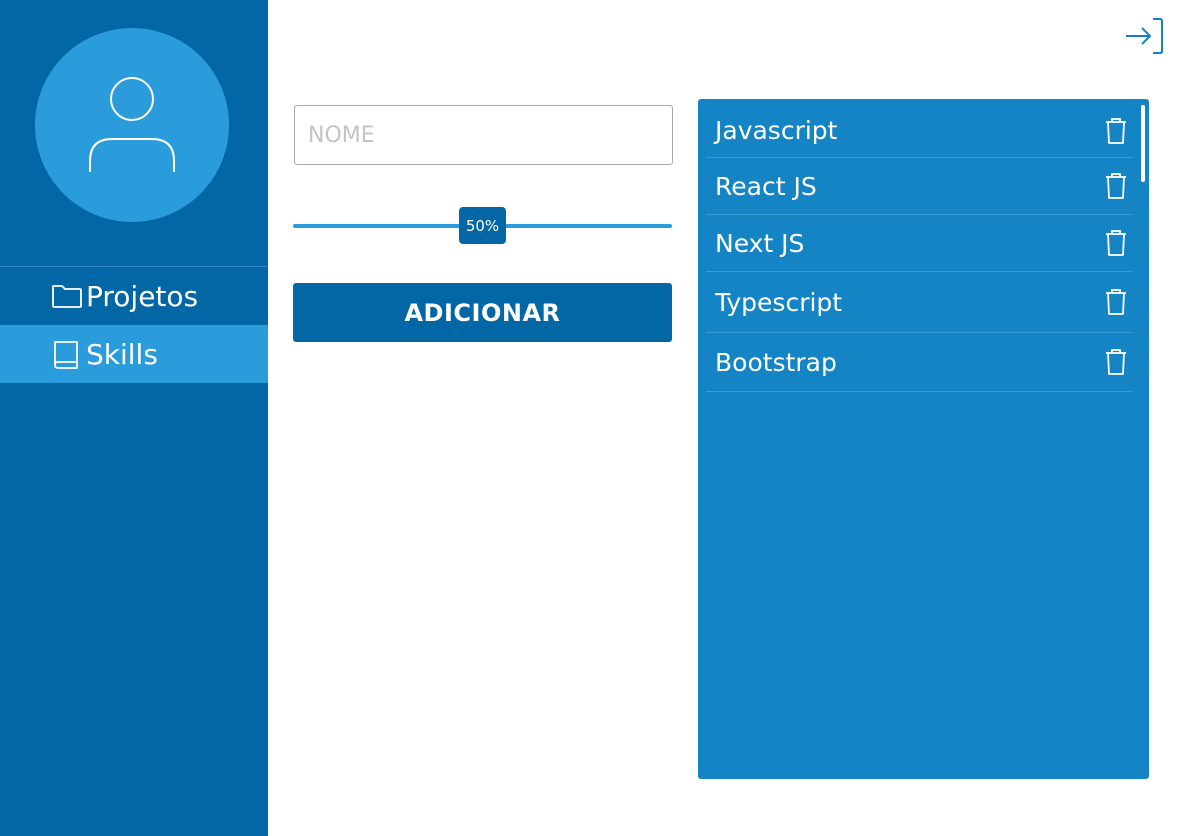 This screenshot has width=1189, height=836. What do you see at coordinates (919, 243) in the screenshot?
I see `list-item: Next JS` at bounding box center [919, 243].